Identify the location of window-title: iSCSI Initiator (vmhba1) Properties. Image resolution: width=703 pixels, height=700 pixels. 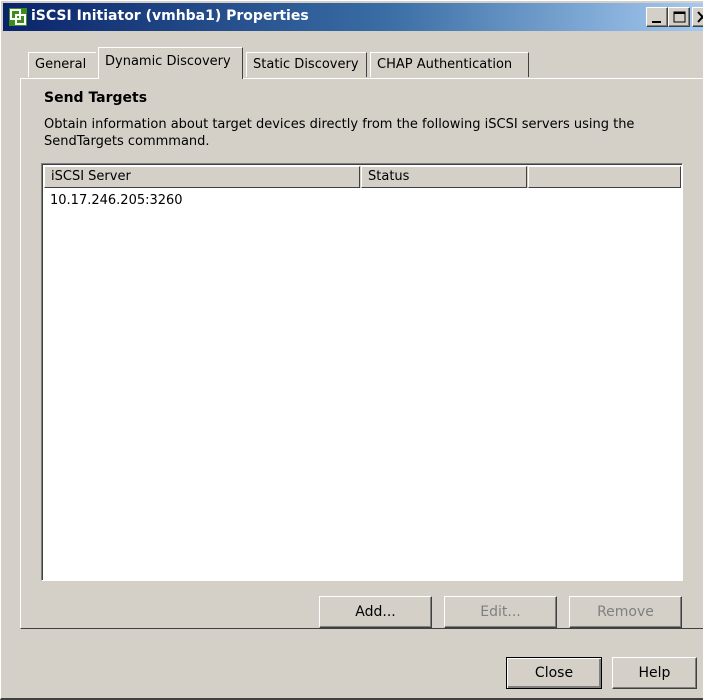
(170, 16).